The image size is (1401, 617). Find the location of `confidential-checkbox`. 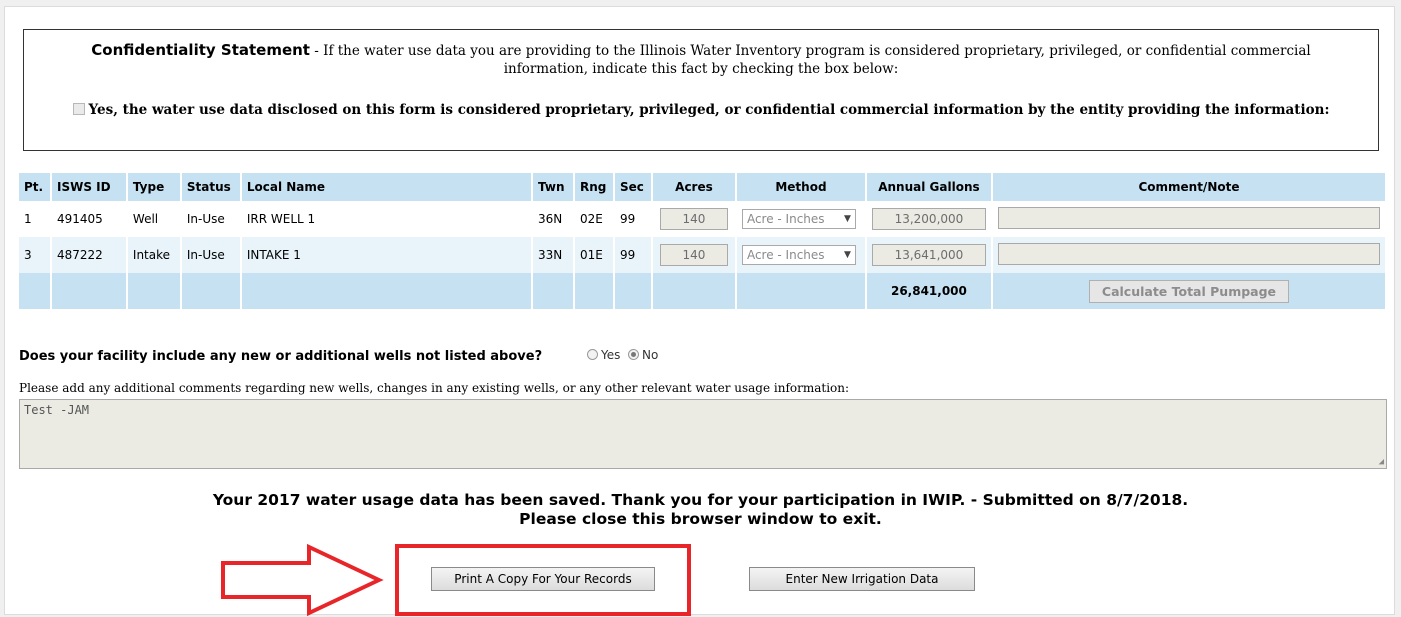

confidential-checkbox is located at coordinates (78, 109).